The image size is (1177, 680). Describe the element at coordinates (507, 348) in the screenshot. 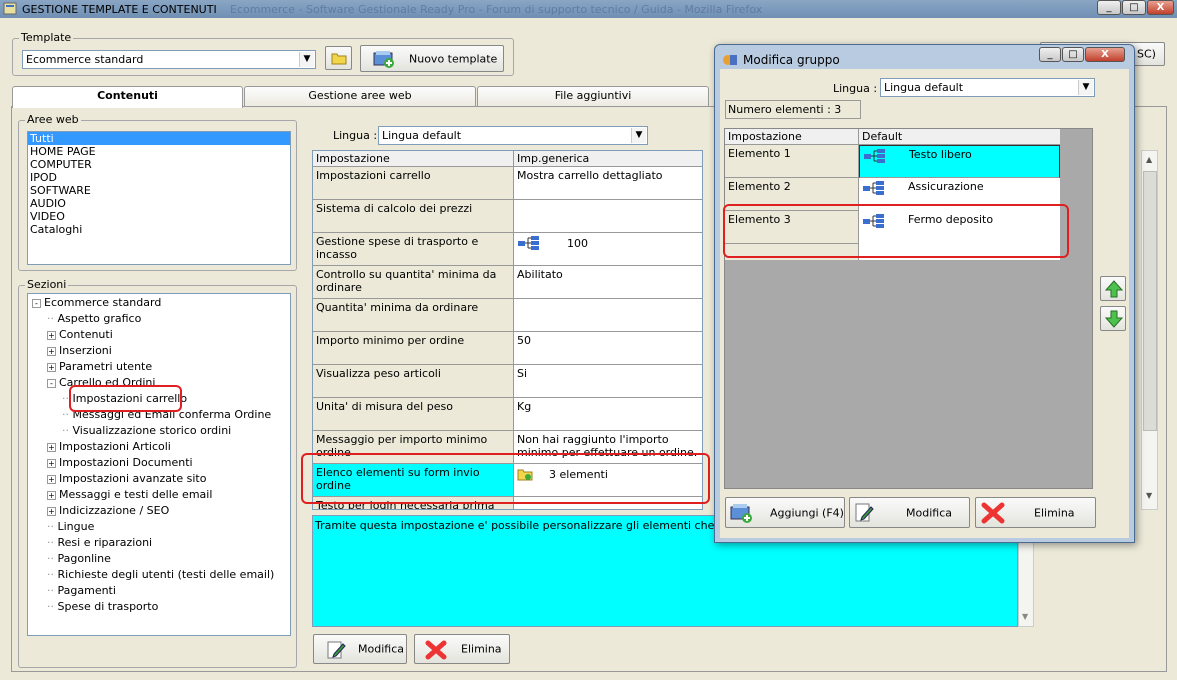

I see `table-row: Importo minimo per ordine 50` at that location.